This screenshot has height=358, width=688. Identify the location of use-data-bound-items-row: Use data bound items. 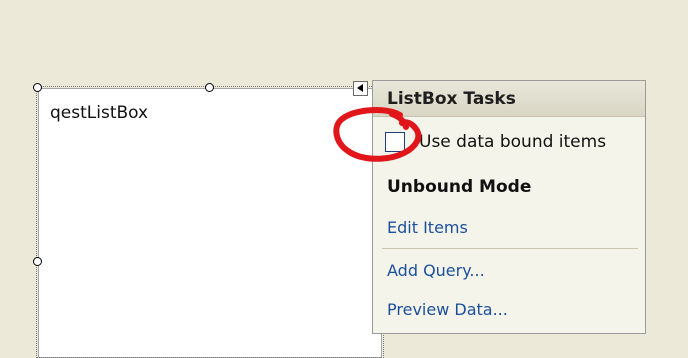
(495, 142).